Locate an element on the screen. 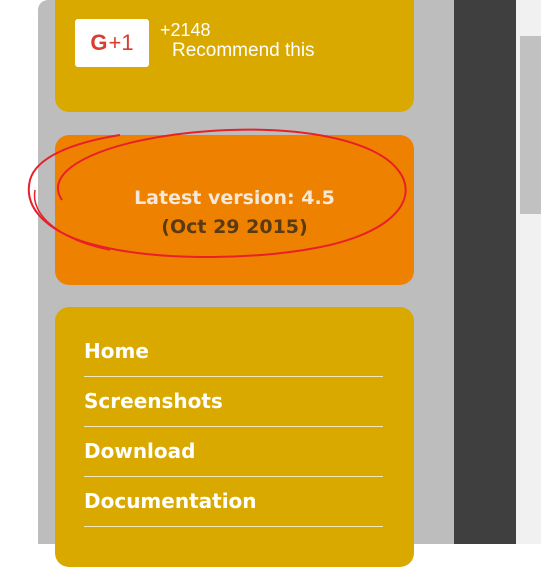  social-share-box: G+1 +2148 Recommend this is located at coordinates (234, 56).